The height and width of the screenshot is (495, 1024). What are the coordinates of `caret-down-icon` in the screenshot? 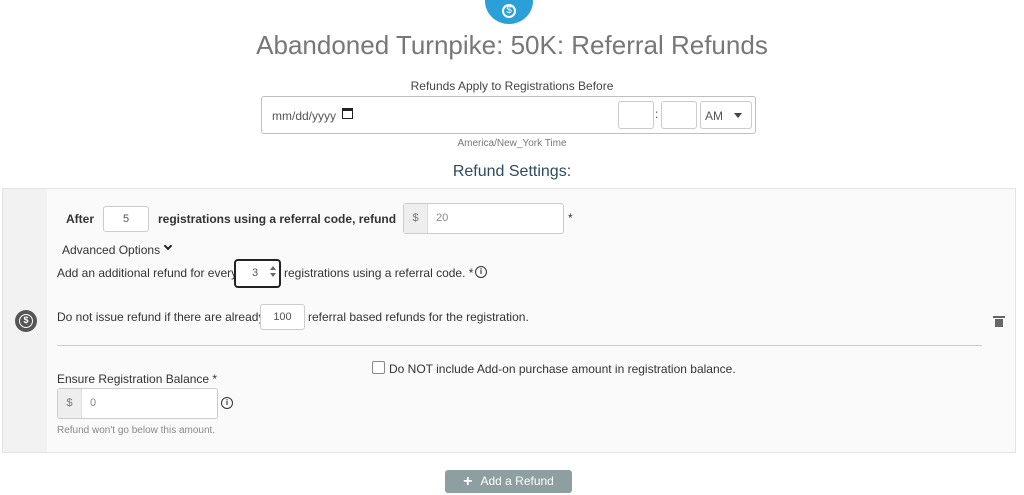 It's located at (738, 115).